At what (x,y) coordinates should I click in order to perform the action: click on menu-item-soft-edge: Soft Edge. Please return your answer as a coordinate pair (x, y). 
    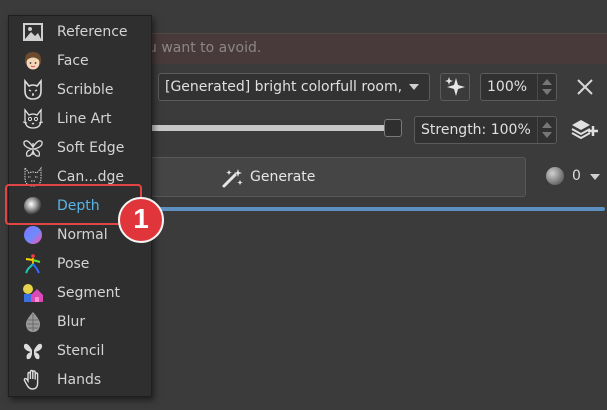
    Looking at the image, I should click on (79, 148).